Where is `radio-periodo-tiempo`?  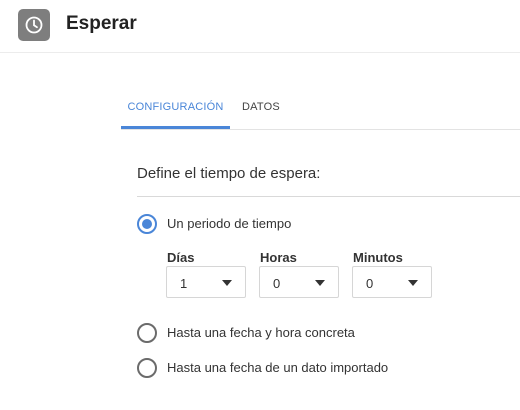 radio-periodo-tiempo is located at coordinates (147, 224).